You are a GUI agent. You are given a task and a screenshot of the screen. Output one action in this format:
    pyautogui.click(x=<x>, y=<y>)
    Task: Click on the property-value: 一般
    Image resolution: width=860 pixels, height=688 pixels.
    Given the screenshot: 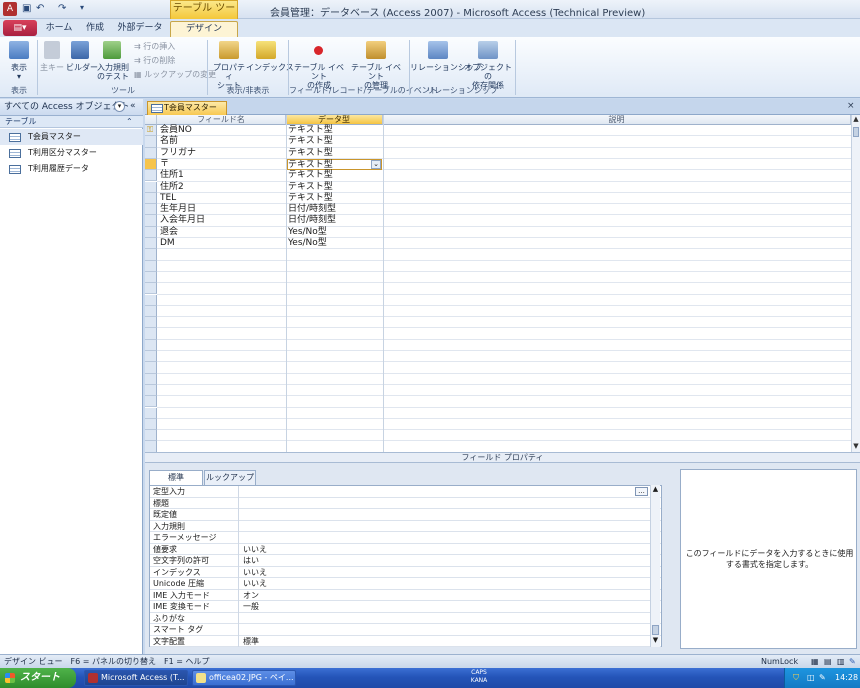 What is the action you would take?
    pyautogui.click(x=251, y=606)
    